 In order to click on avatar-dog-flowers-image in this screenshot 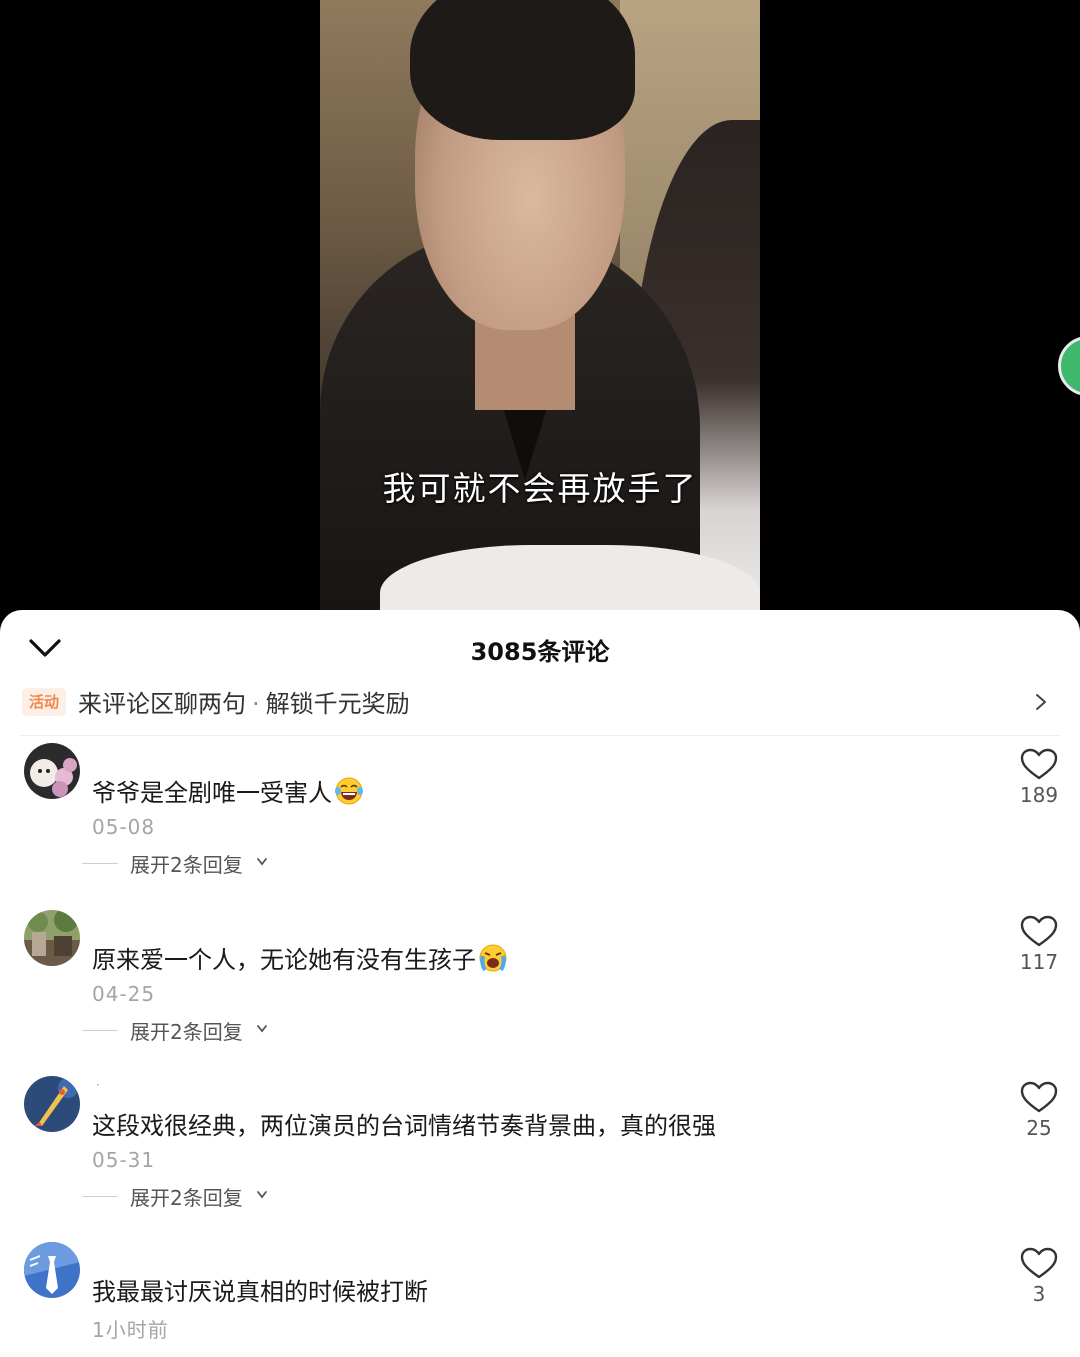, I will do `click(52, 771)`.